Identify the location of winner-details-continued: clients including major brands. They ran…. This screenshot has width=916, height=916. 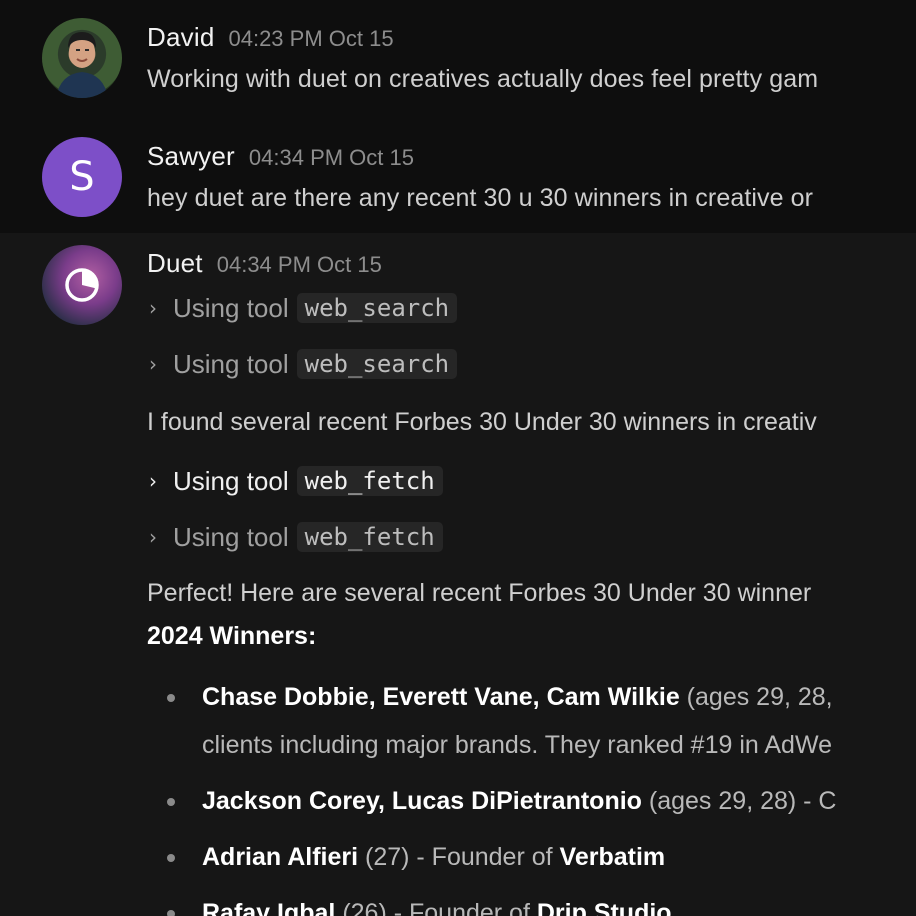
(517, 745).